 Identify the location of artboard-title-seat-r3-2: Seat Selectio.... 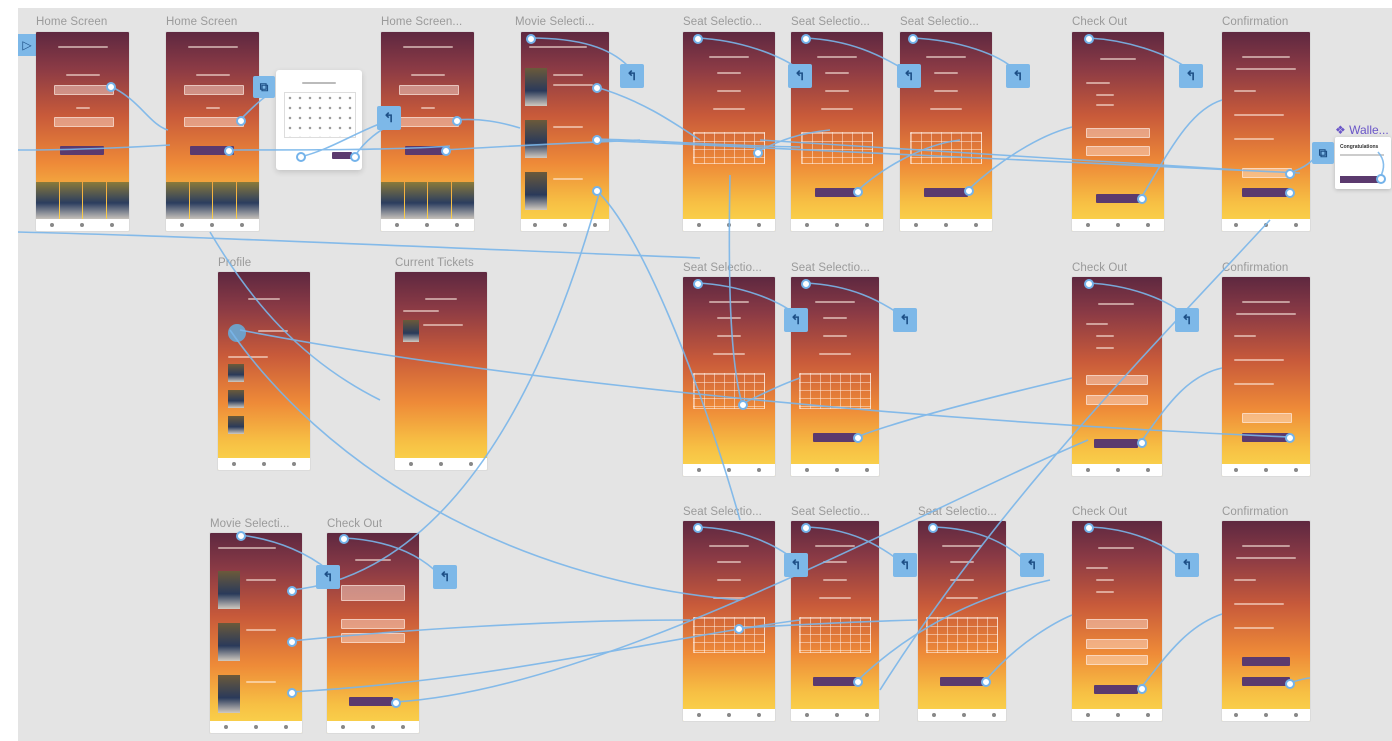
(830, 512).